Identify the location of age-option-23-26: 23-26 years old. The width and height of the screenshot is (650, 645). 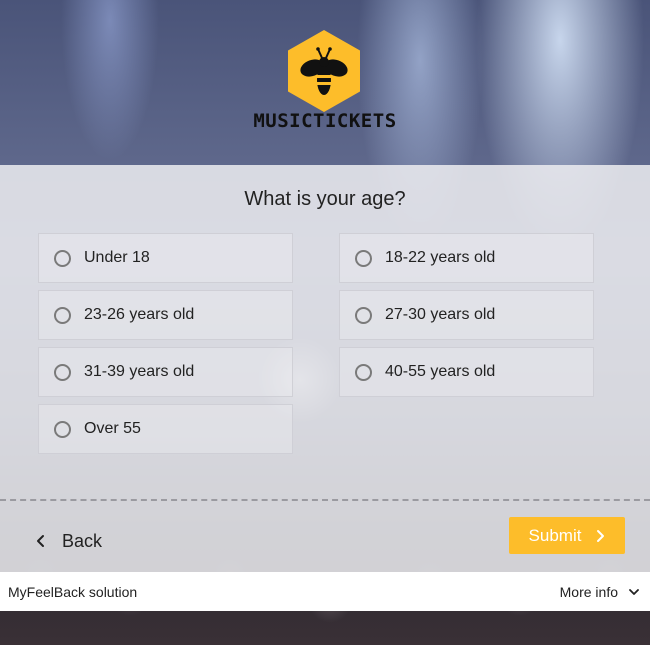
(165, 315).